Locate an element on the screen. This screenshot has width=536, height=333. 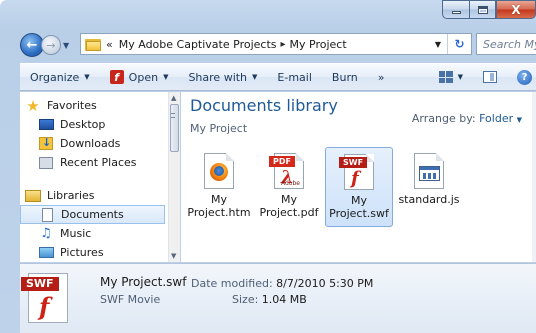
preview-pane-icon is located at coordinates (490, 77).